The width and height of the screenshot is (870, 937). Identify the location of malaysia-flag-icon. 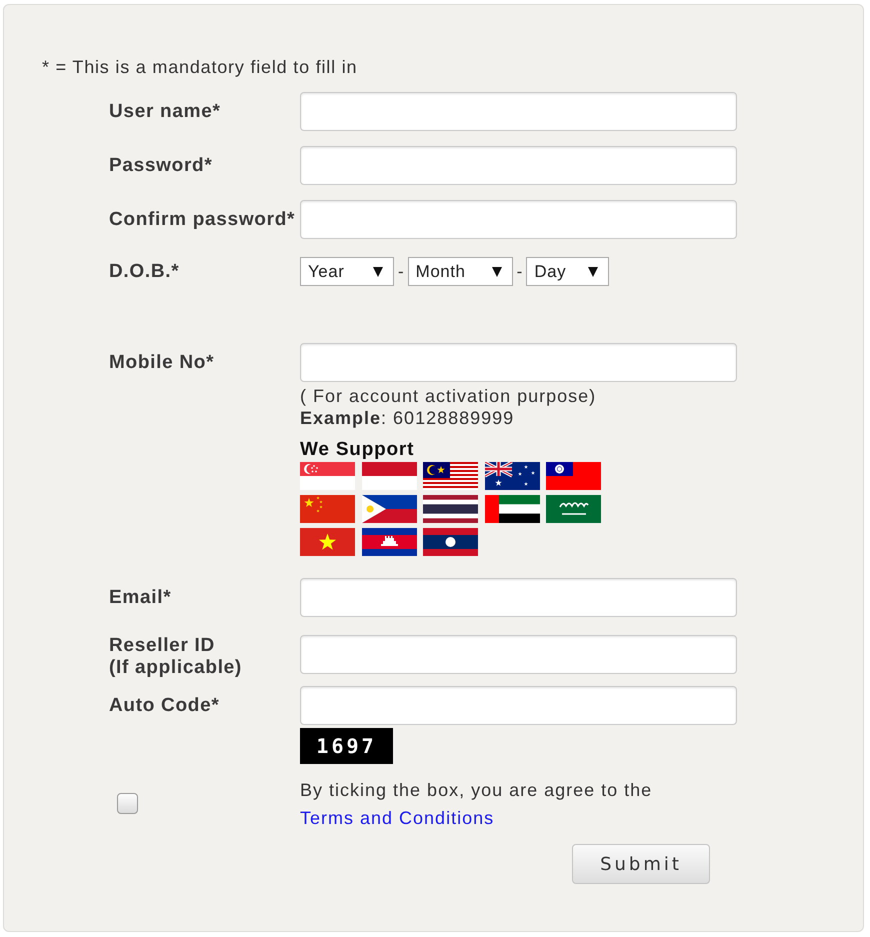
(450, 476).